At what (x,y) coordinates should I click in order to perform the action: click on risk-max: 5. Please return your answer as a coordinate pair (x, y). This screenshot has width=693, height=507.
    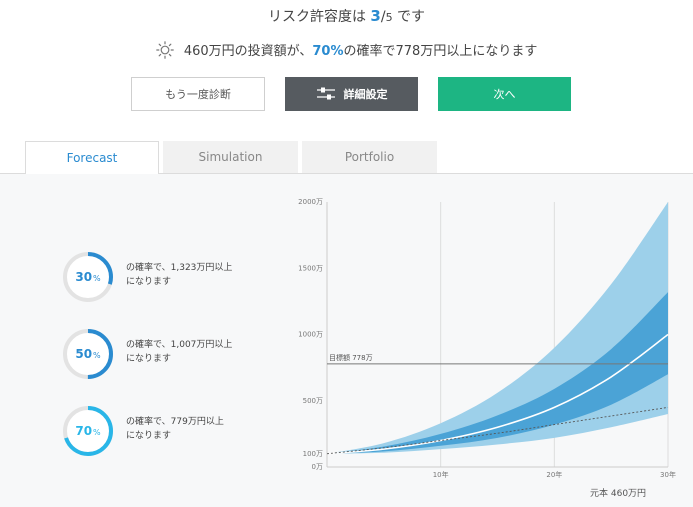
    Looking at the image, I should click on (389, 17).